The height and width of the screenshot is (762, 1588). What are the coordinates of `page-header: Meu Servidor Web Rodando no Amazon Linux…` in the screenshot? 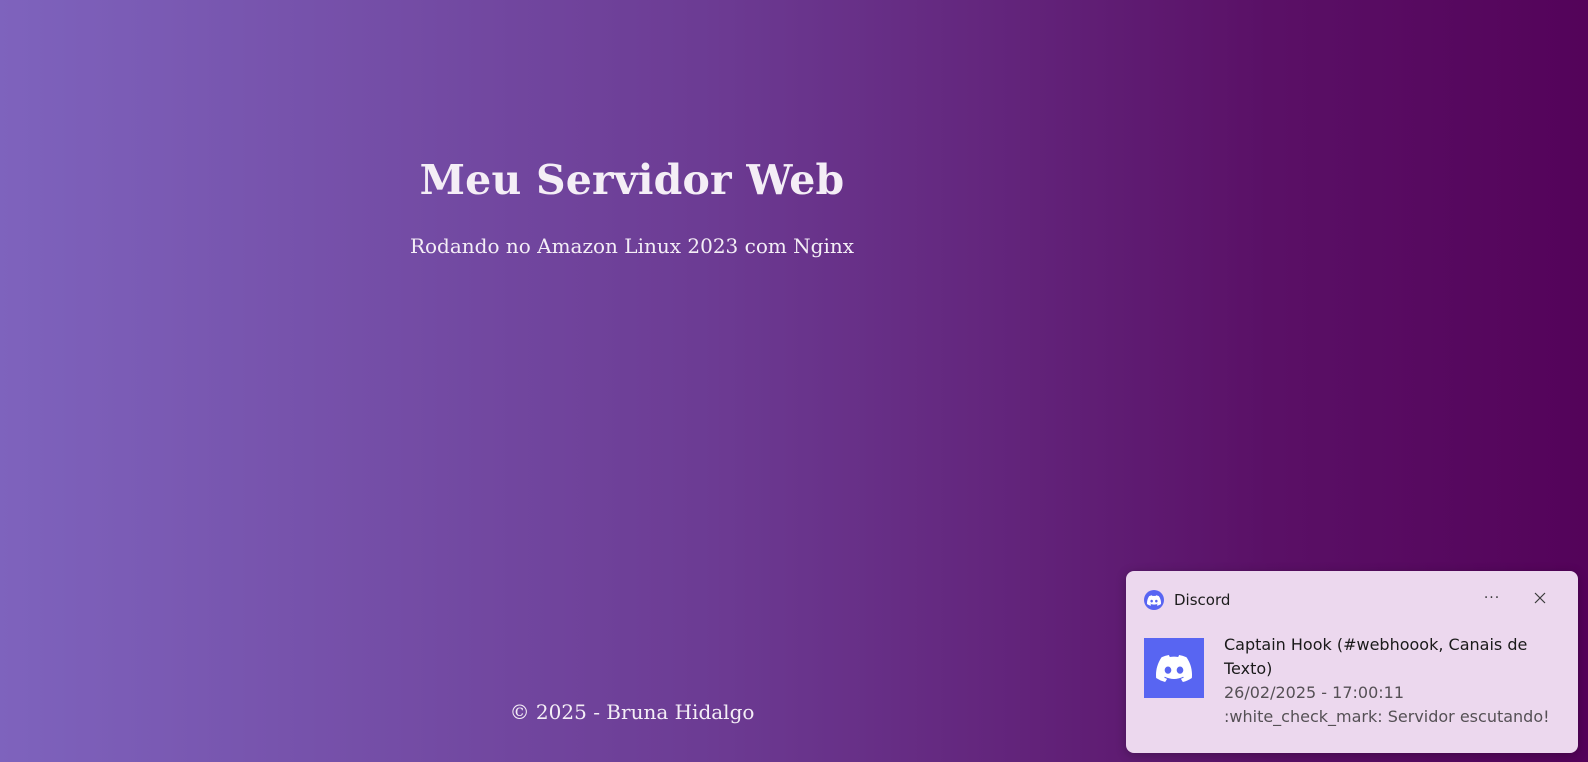 It's located at (632, 205).